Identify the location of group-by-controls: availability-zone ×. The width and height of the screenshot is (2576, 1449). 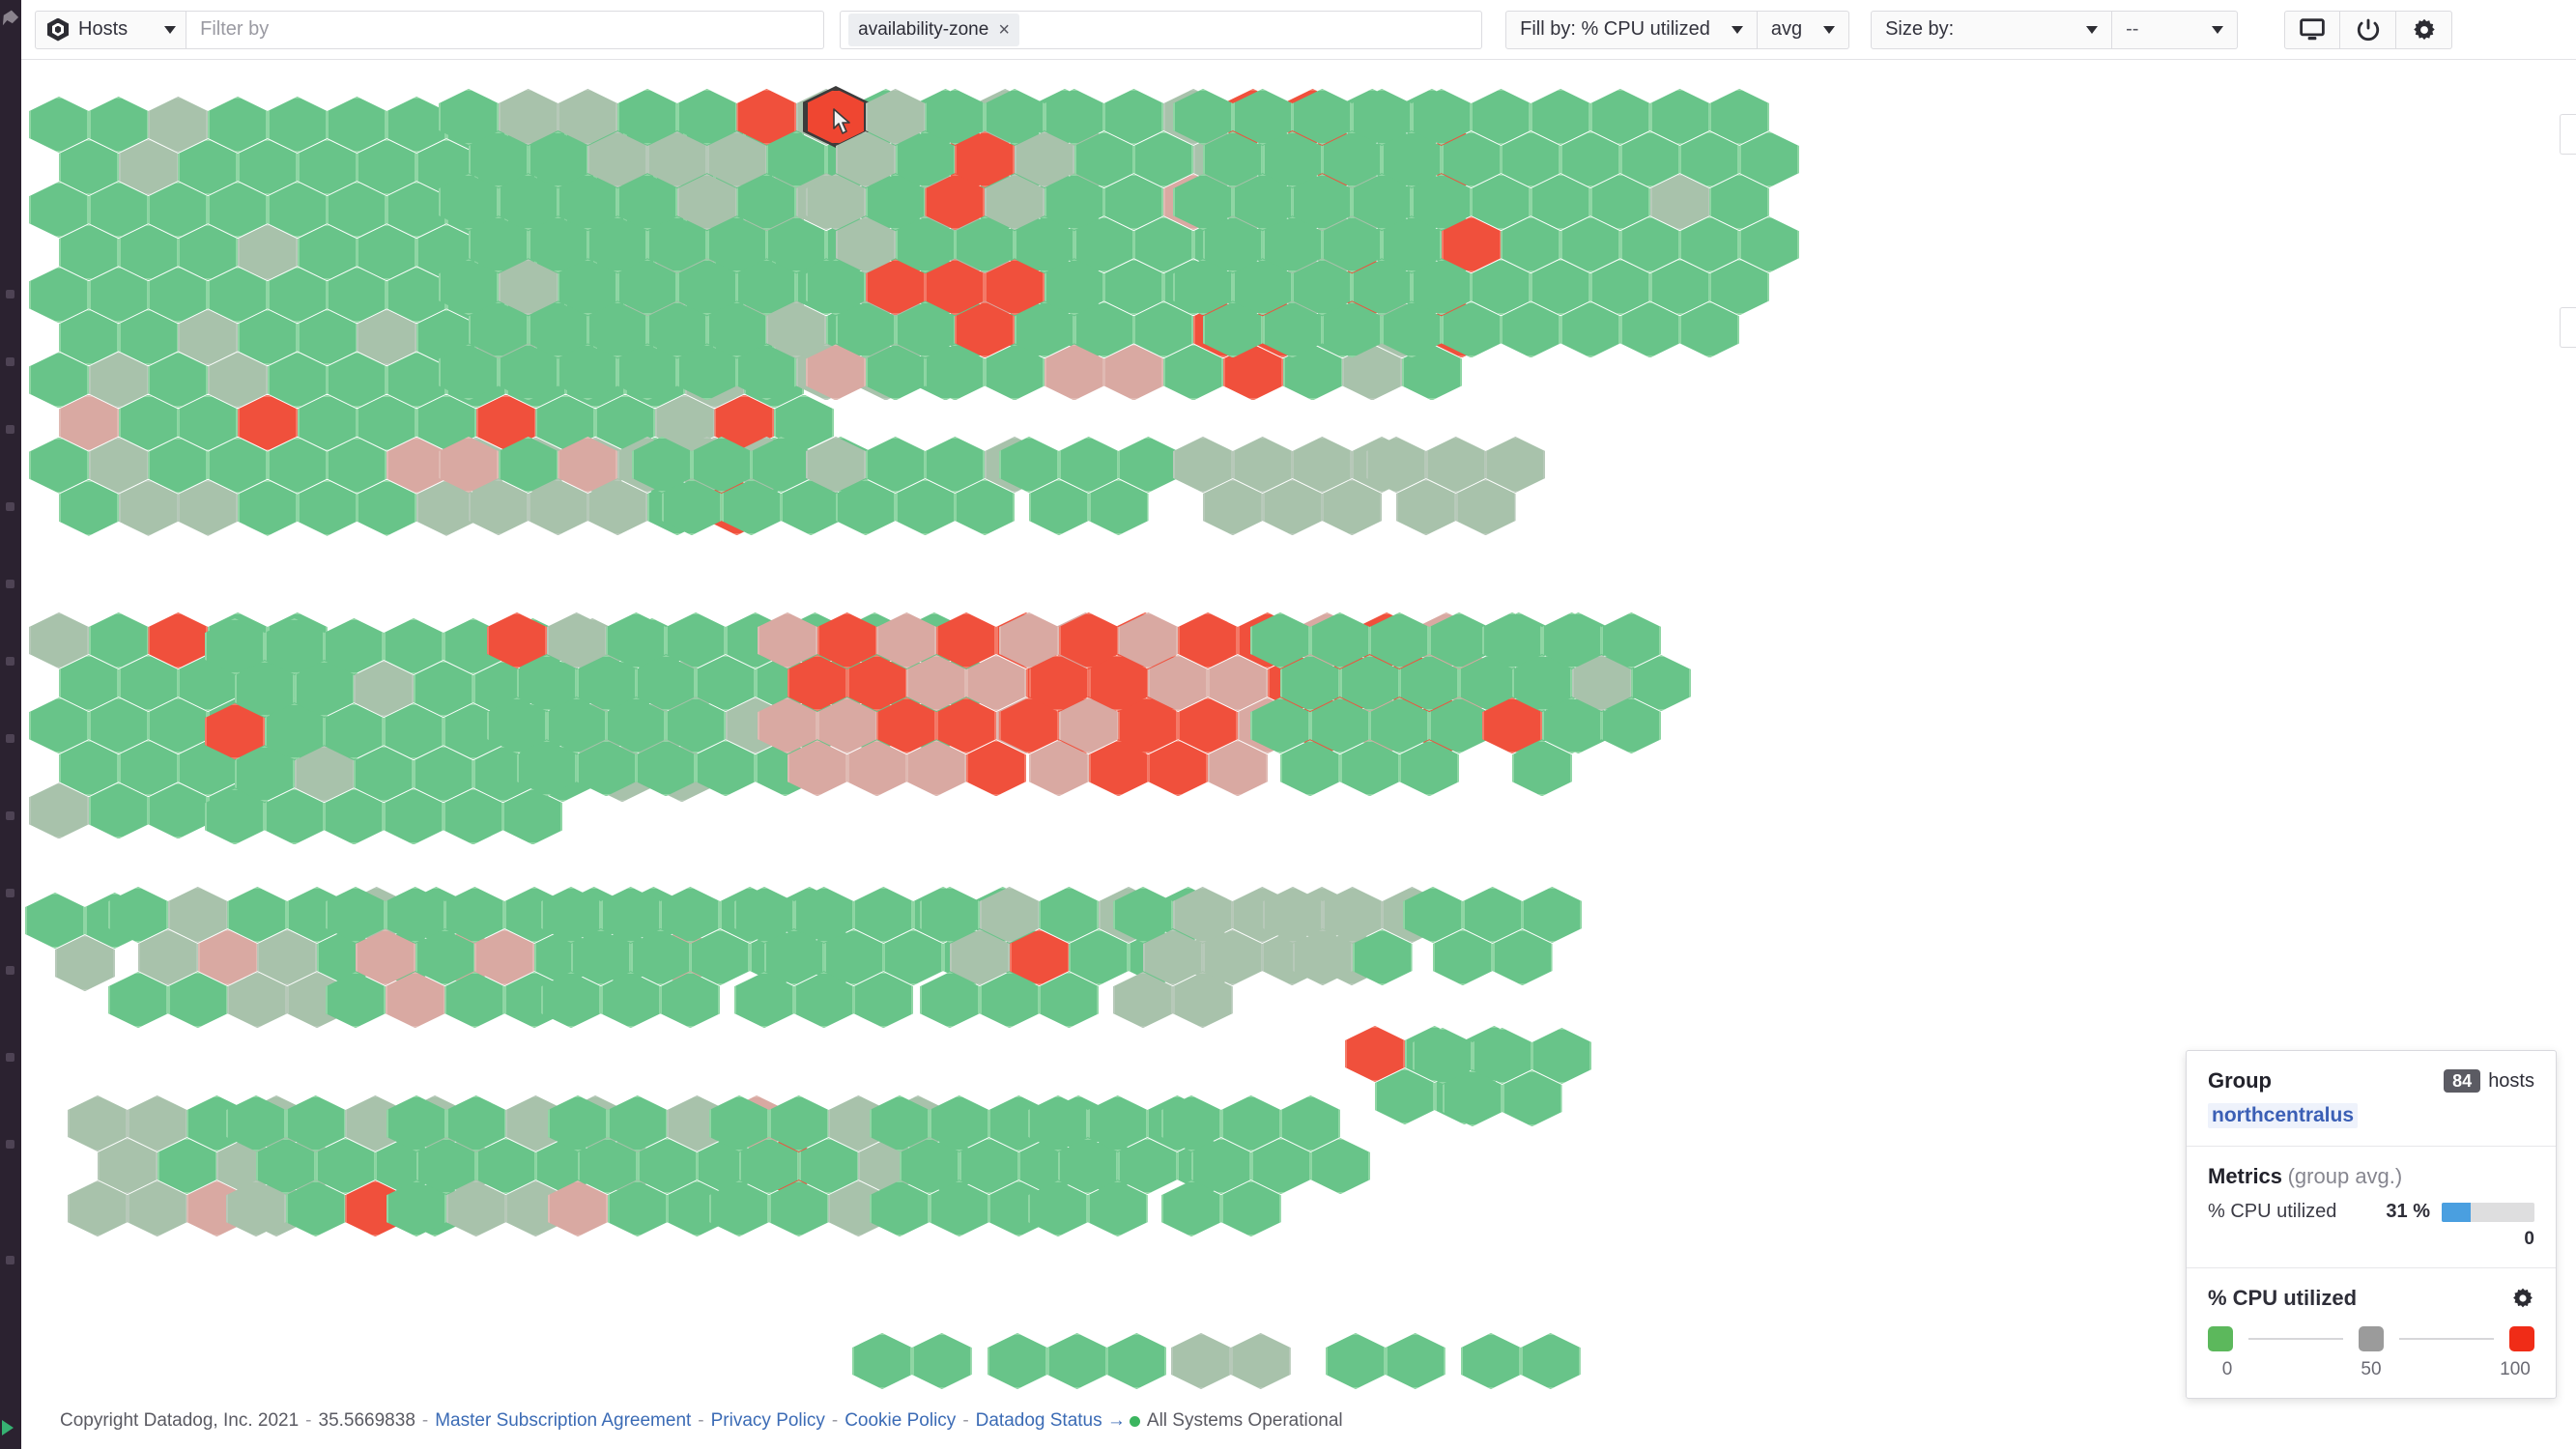
(1162, 29).